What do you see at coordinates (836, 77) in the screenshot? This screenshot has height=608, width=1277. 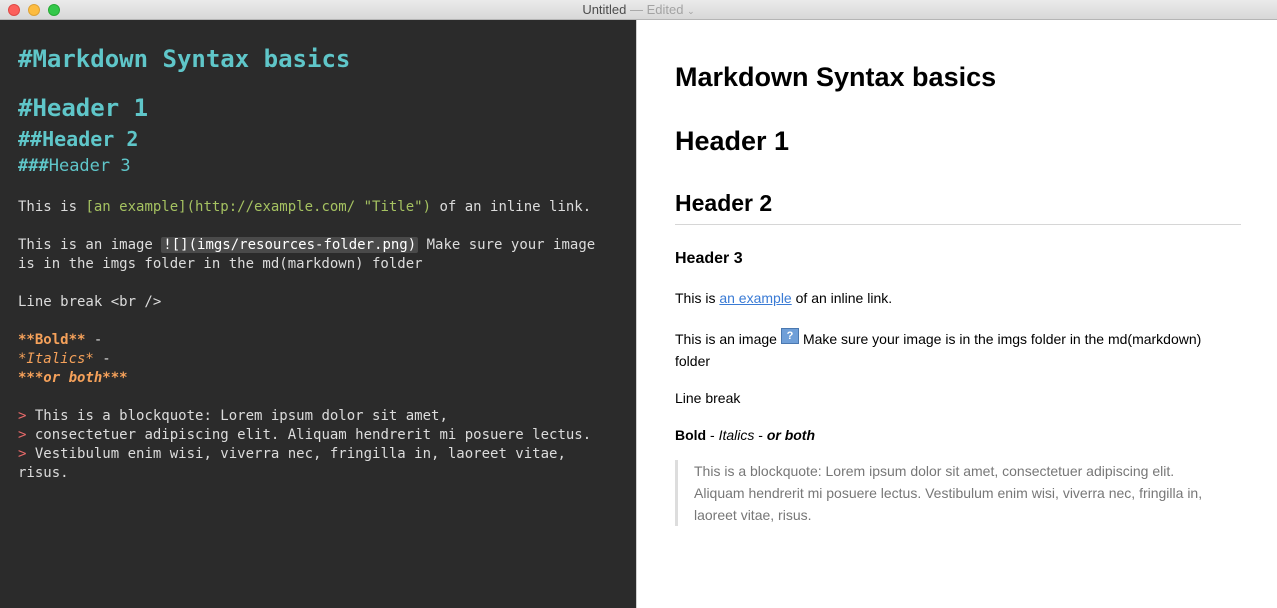 I see `preview-title: Markdown Syntax basics` at bounding box center [836, 77].